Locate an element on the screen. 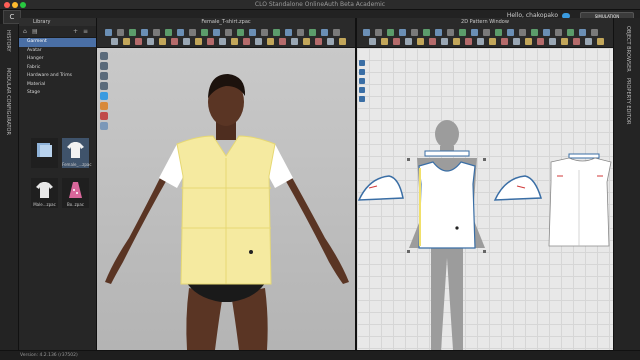  fabric-icon is located at coordinates (104, 96).